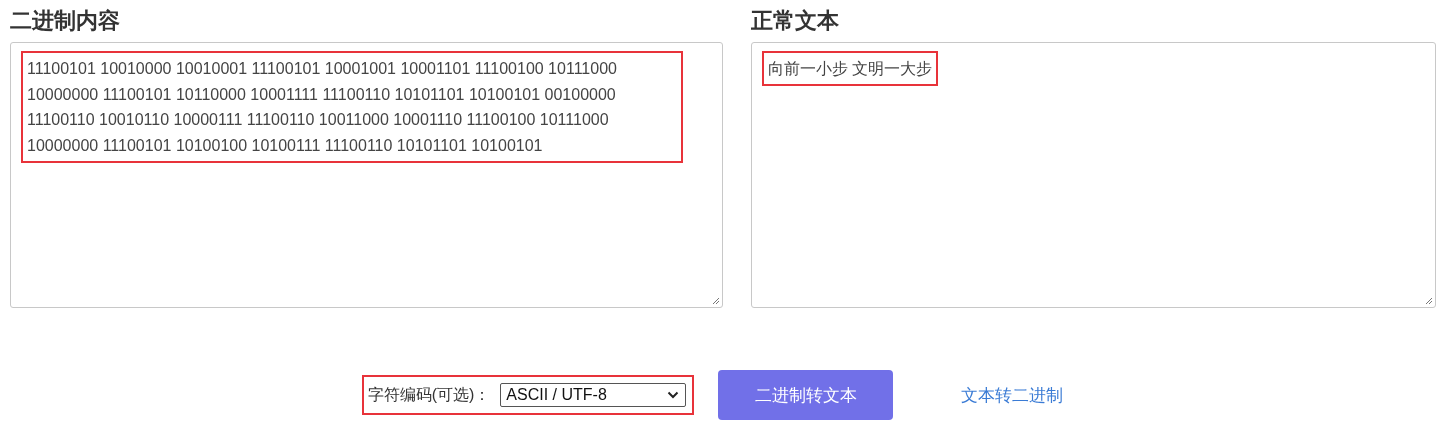 This screenshot has width=1447, height=437. Describe the element at coordinates (673, 395) in the screenshot. I see `chevron-icon` at that location.